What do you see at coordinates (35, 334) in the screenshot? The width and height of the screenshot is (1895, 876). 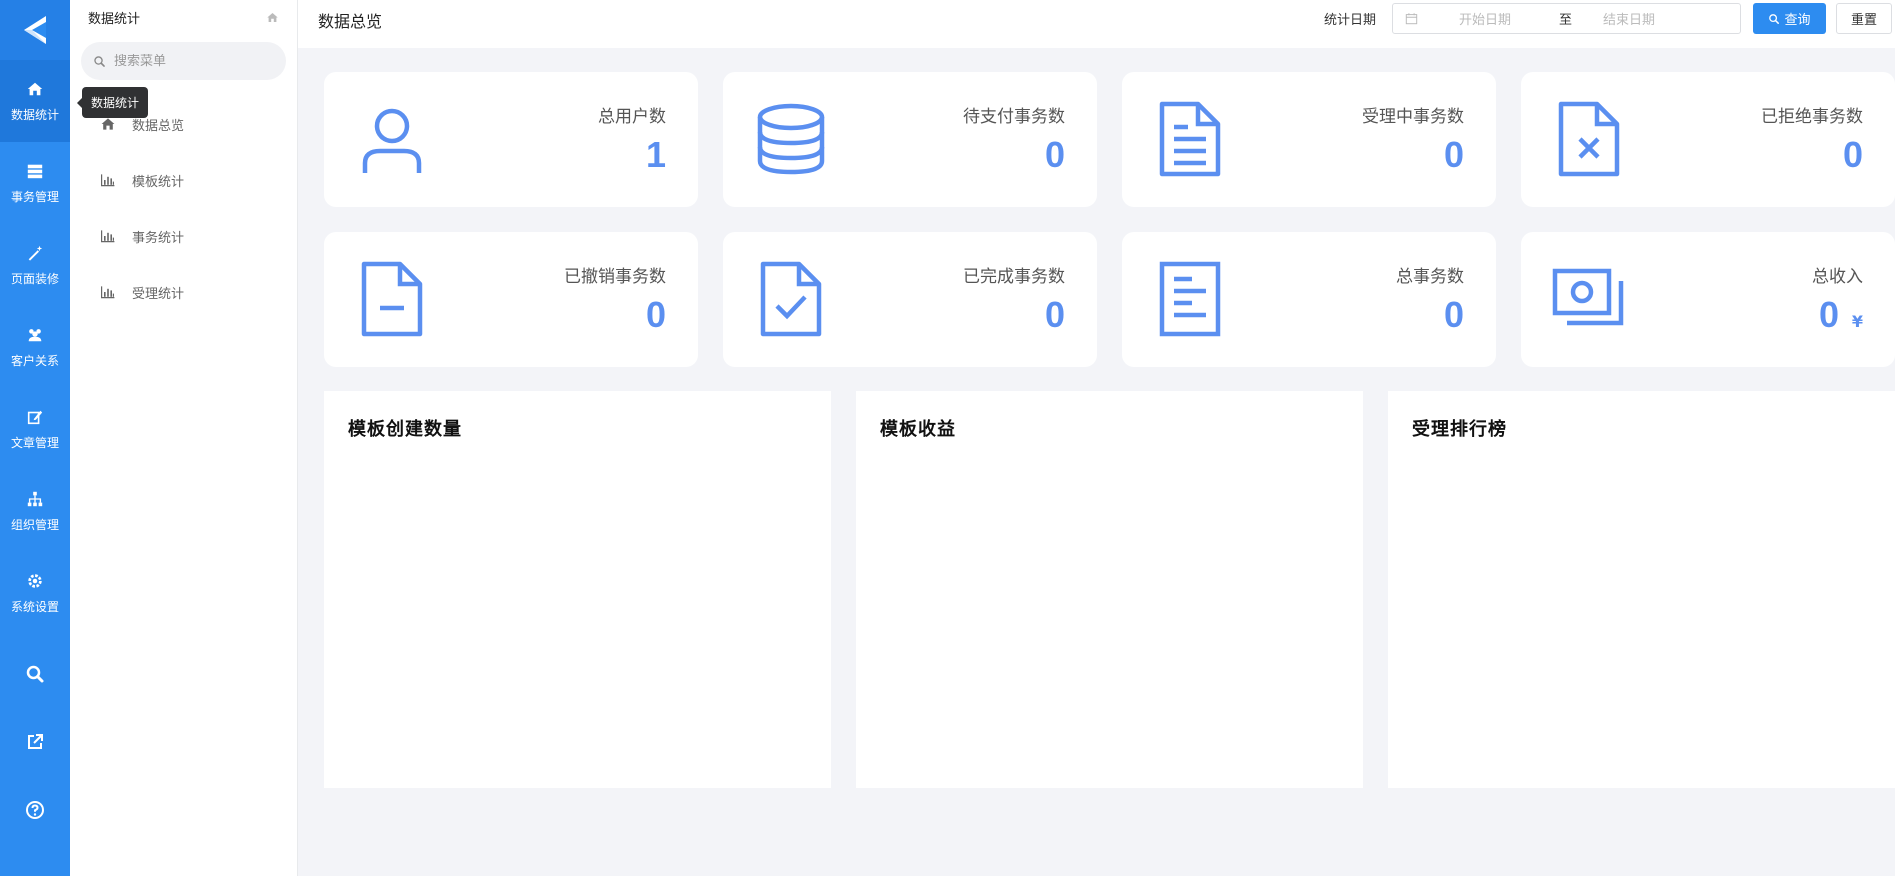 I see `users-icon` at bounding box center [35, 334].